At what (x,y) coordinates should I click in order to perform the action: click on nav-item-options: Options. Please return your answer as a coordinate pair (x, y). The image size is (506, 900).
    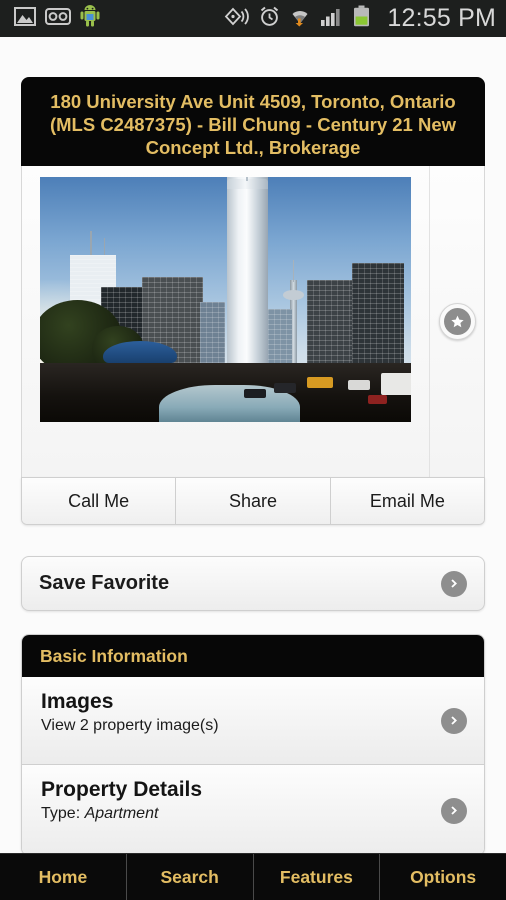
    Looking at the image, I should click on (443, 877).